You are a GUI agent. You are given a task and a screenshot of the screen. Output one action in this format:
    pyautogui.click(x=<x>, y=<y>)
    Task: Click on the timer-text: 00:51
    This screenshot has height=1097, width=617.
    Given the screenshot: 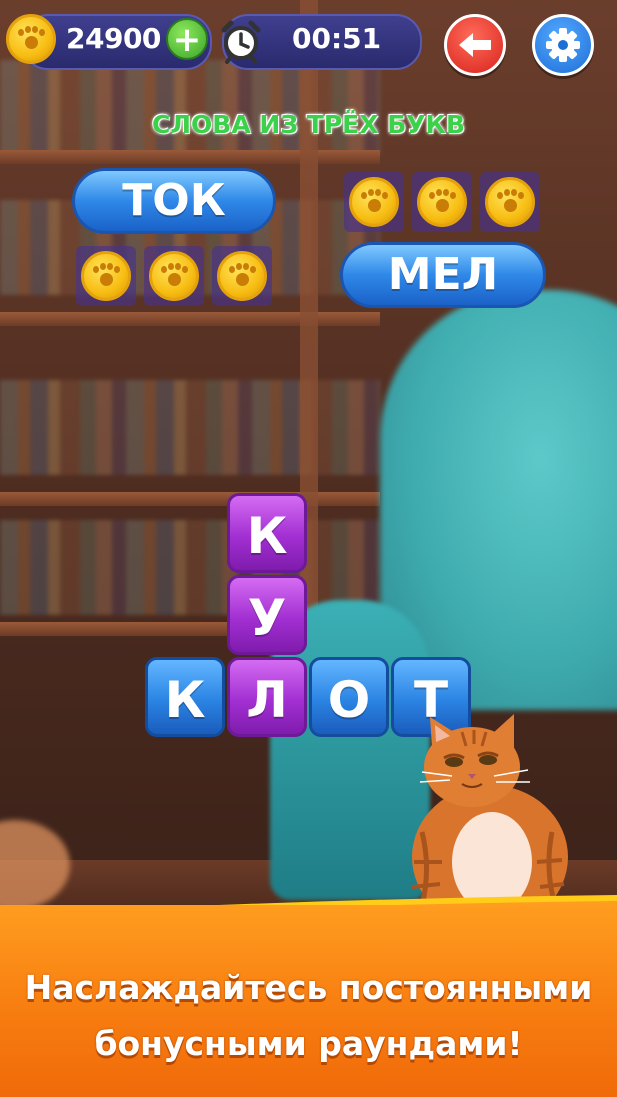 What is the action you would take?
    pyautogui.click(x=337, y=38)
    